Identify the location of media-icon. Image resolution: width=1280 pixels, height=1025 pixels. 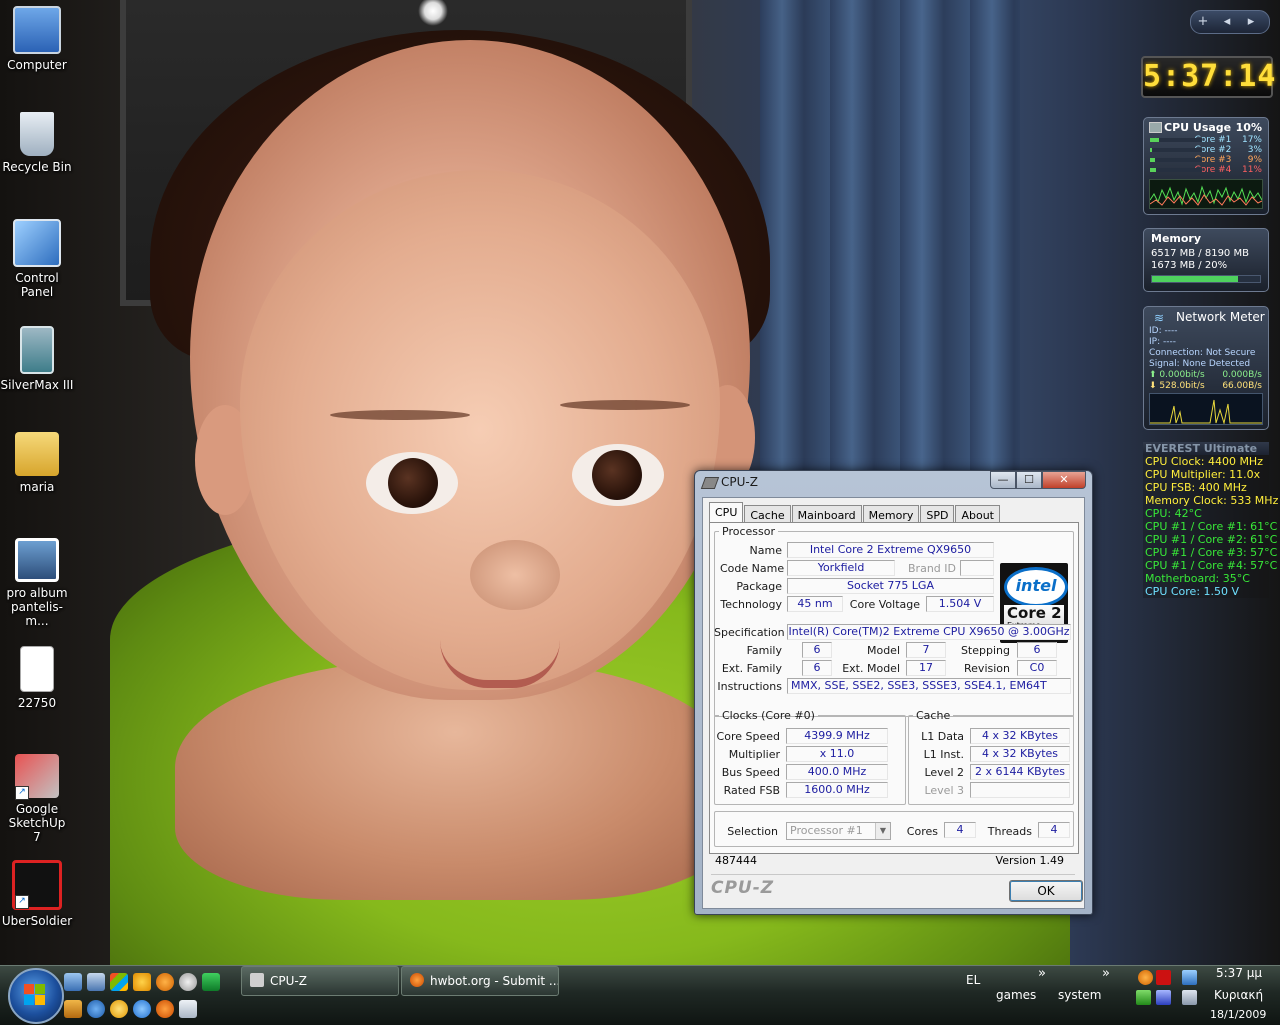
(73, 1009).